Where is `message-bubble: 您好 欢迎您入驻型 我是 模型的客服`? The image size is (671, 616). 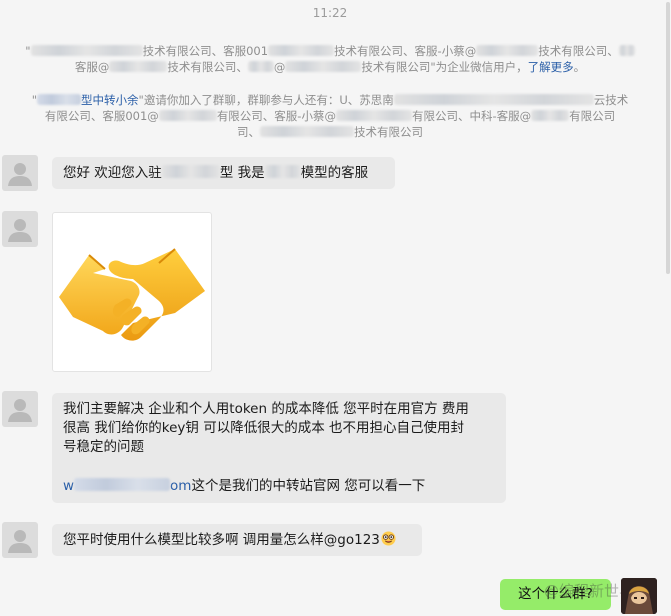 message-bubble: 您好 欢迎您入驻型 我是 模型的客服 is located at coordinates (223, 173).